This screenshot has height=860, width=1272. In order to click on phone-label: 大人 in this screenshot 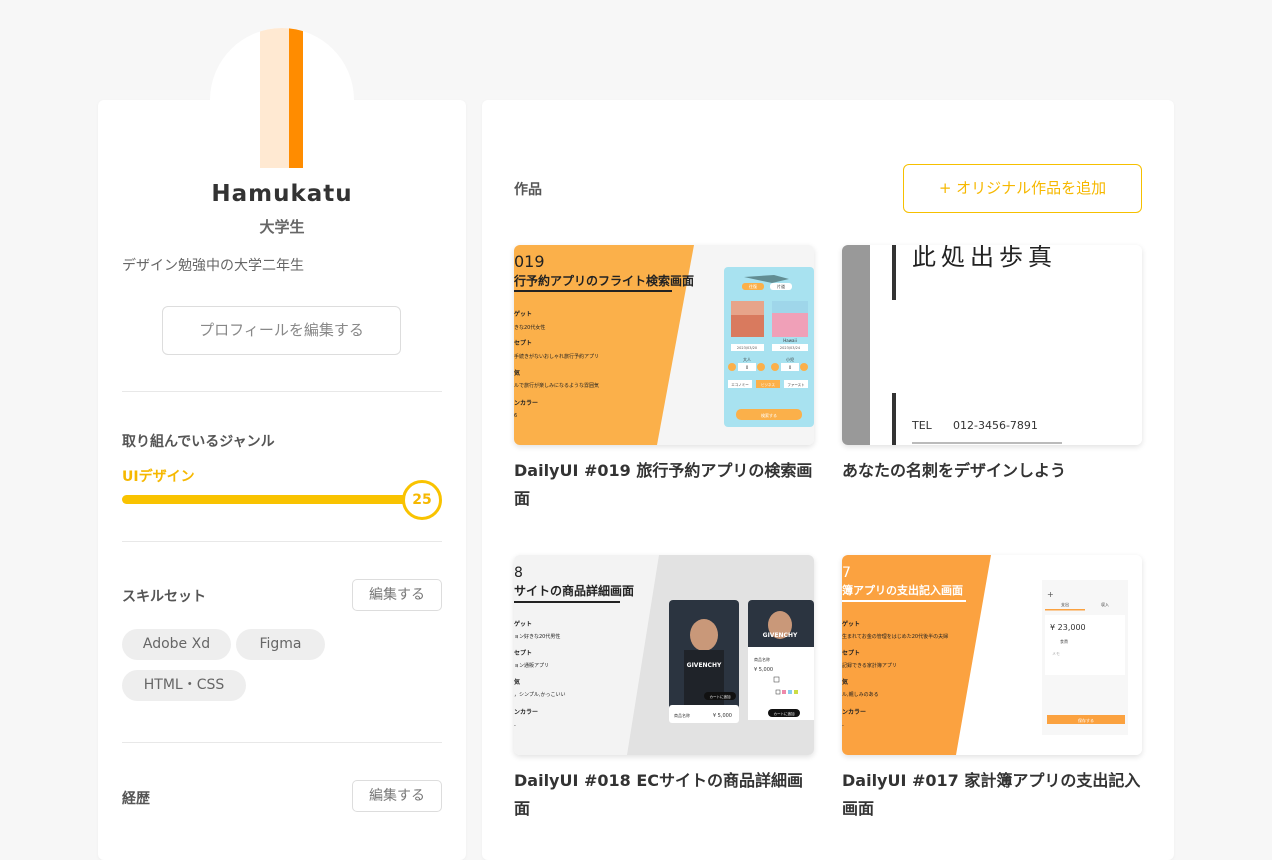, I will do `click(747, 359)`.